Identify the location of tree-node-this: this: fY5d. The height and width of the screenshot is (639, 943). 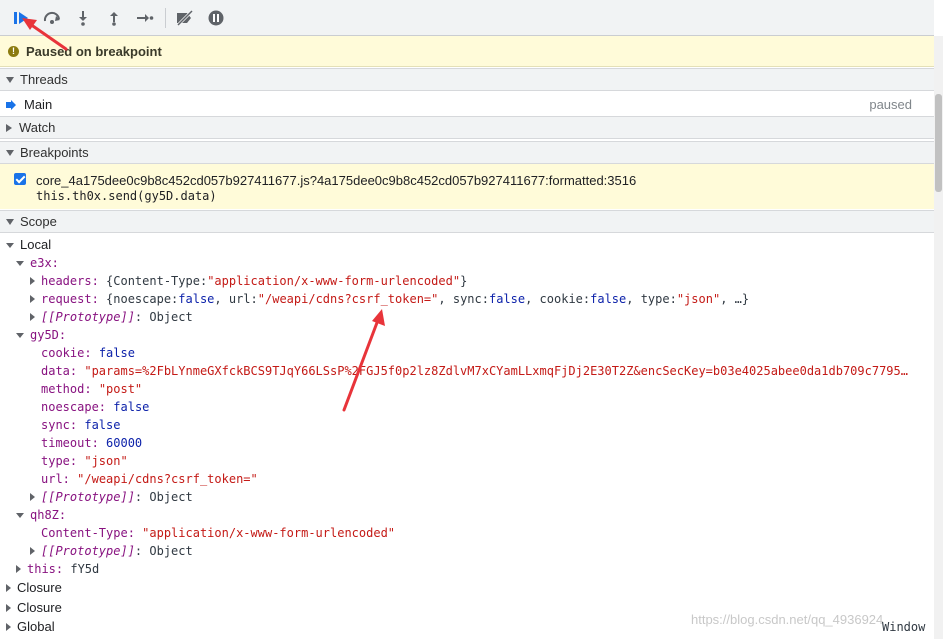
(57, 569).